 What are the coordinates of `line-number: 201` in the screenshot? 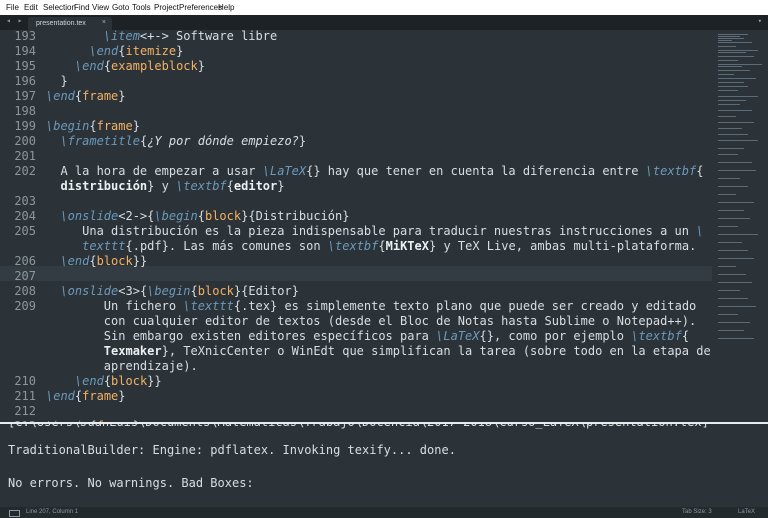 It's located at (25, 156).